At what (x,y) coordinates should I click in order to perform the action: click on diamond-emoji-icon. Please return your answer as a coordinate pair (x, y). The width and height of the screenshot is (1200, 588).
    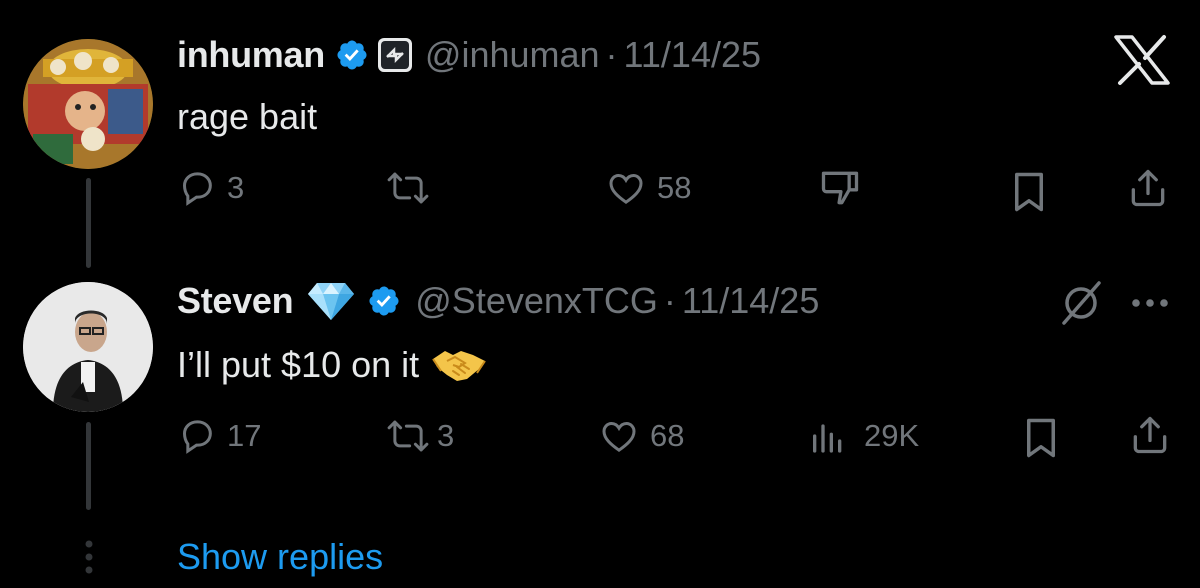
    Looking at the image, I should click on (331, 301).